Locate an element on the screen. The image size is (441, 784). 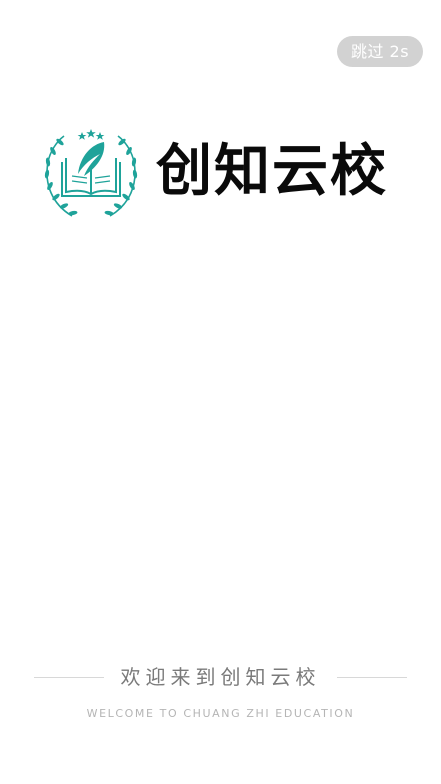
book-quill-laurel-icon is located at coordinates (91, 173).